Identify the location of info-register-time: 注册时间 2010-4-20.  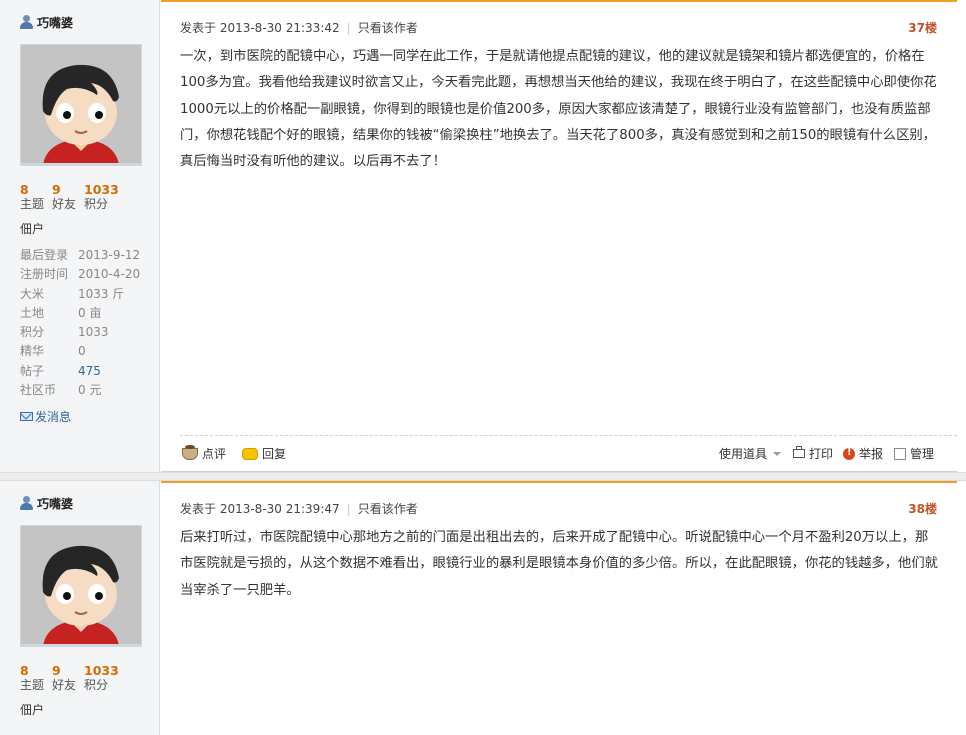
(80, 274).